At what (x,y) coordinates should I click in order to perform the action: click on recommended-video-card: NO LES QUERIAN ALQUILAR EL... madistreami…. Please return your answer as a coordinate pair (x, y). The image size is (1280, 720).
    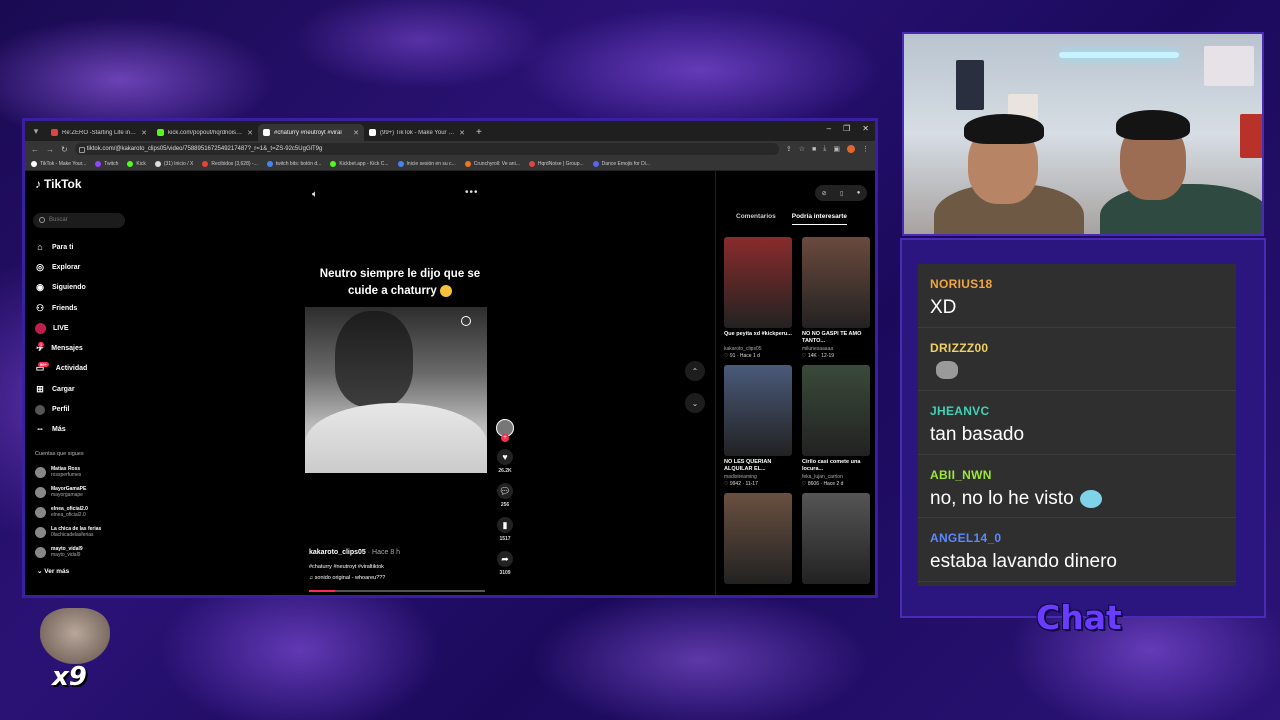
    Looking at the image, I should click on (758, 426).